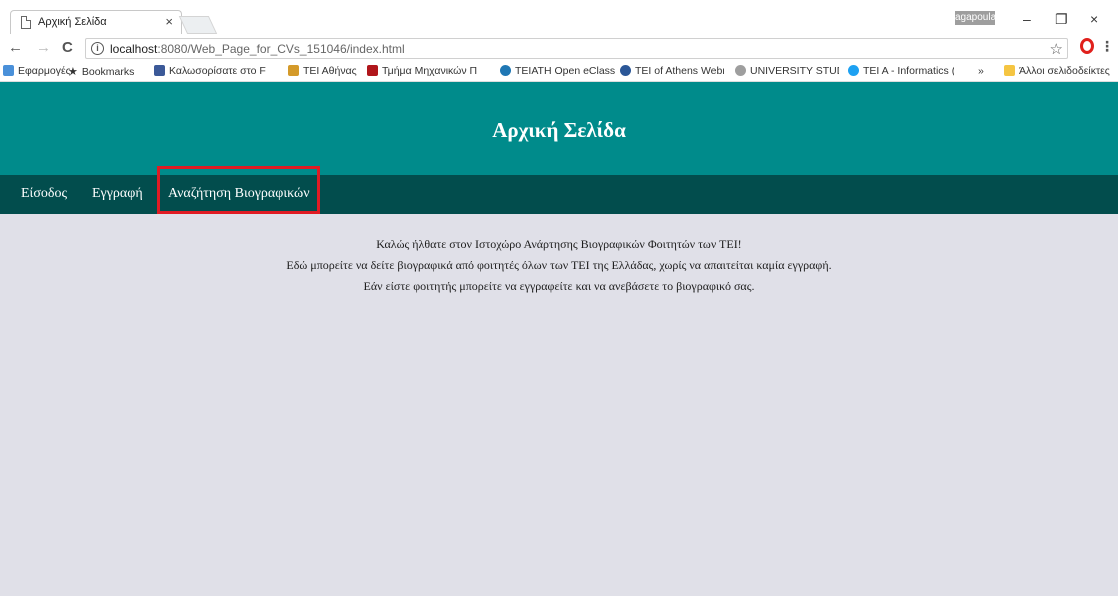 The height and width of the screenshot is (596, 1118). I want to click on bookmark-label: UNIVERSITY STUDENT, so click(794, 71).